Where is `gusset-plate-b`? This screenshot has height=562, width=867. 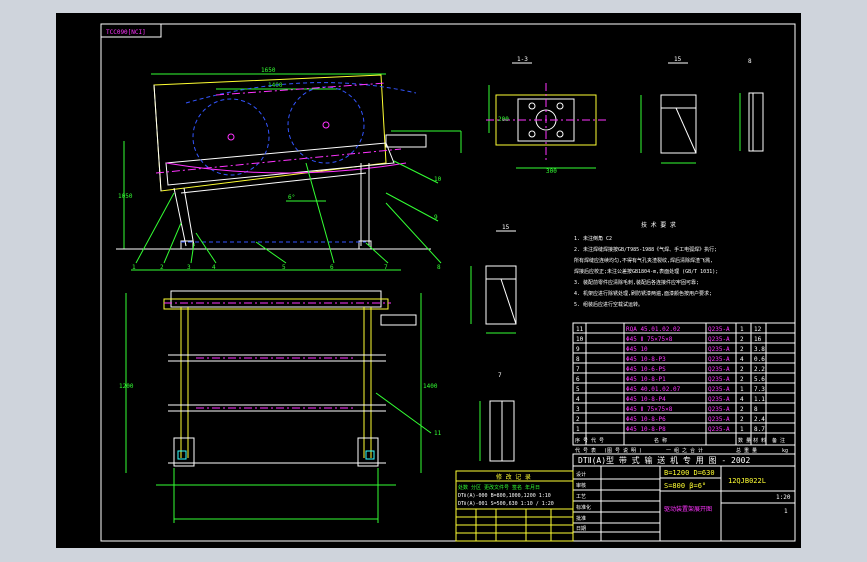 gusset-plate-b is located at coordinates (501, 295).